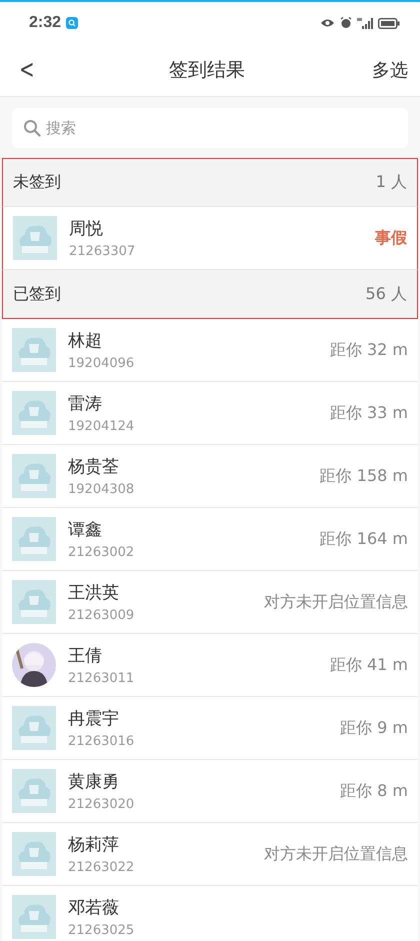 This screenshot has height=941, width=420. I want to click on multi-select-button: 多选, so click(390, 70).